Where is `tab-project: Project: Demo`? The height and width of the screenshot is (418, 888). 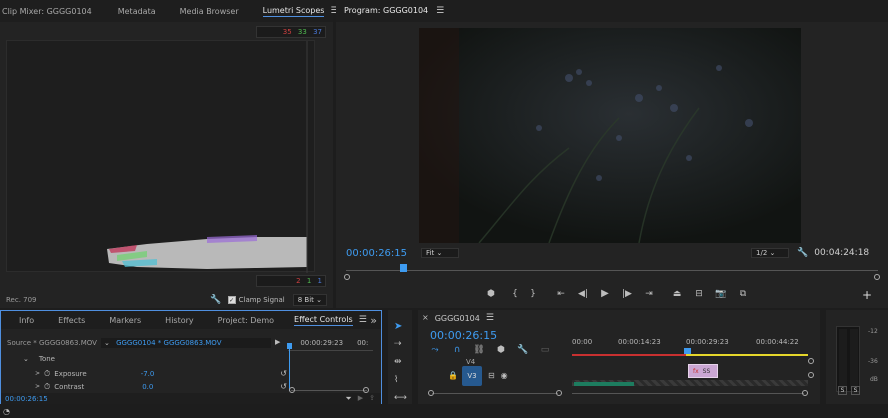 tab-project: Project: Demo is located at coordinates (246, 320).